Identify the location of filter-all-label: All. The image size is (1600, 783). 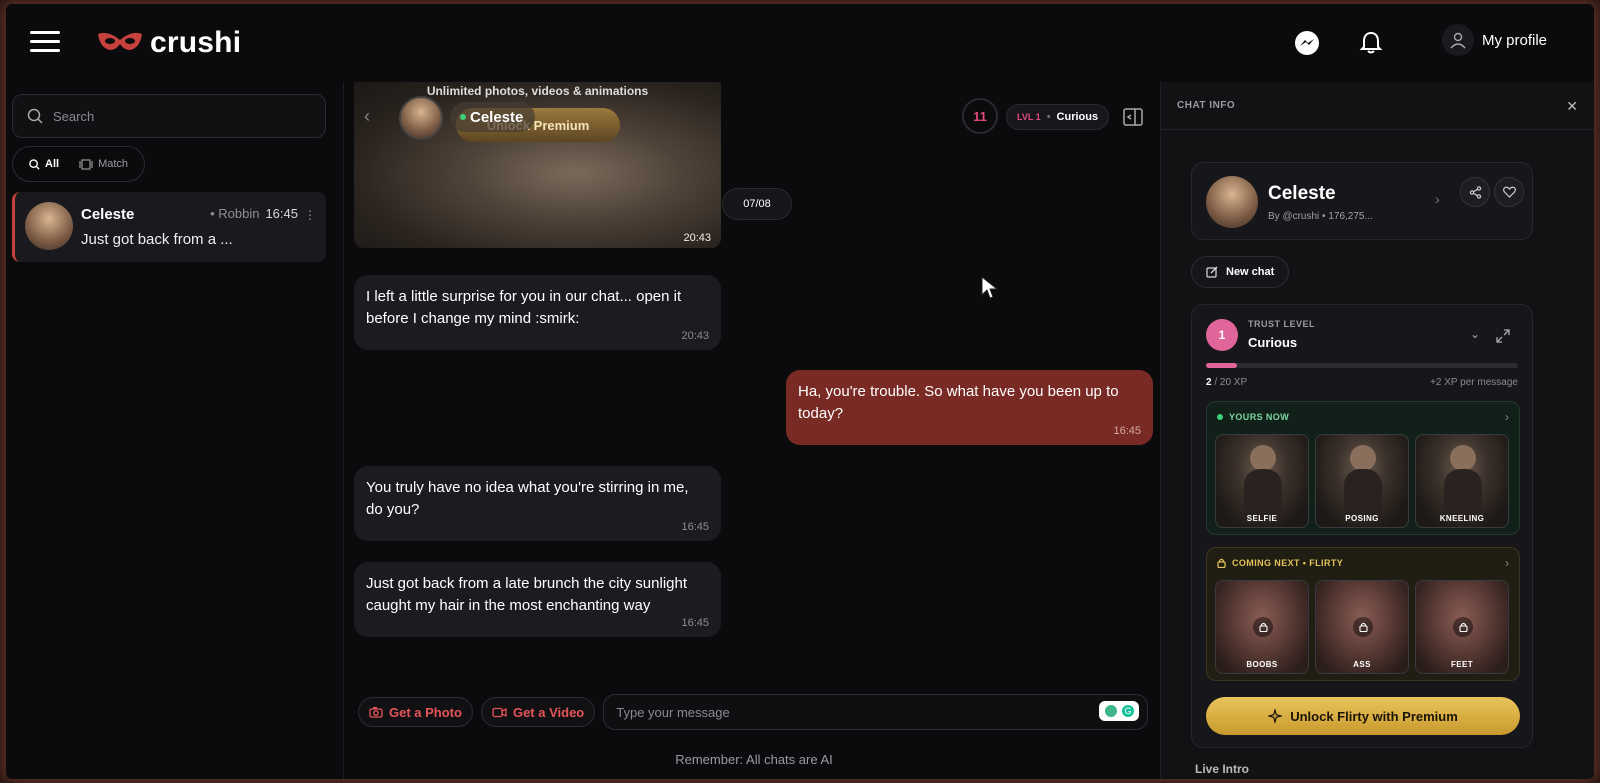
(52, 164).